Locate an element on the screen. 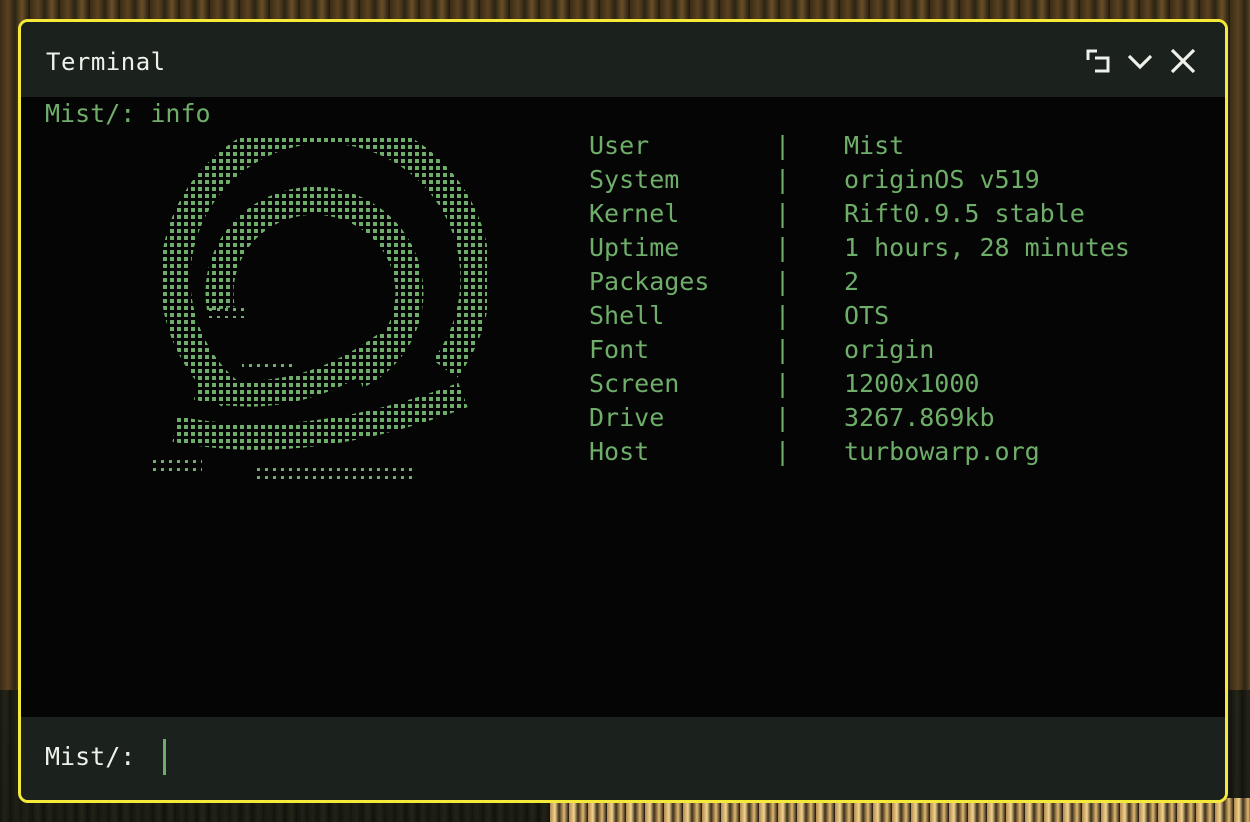 This screenshot has height=822, width=1250. info-row-system: System | originOS v519 is located at coordinates (899, 182).